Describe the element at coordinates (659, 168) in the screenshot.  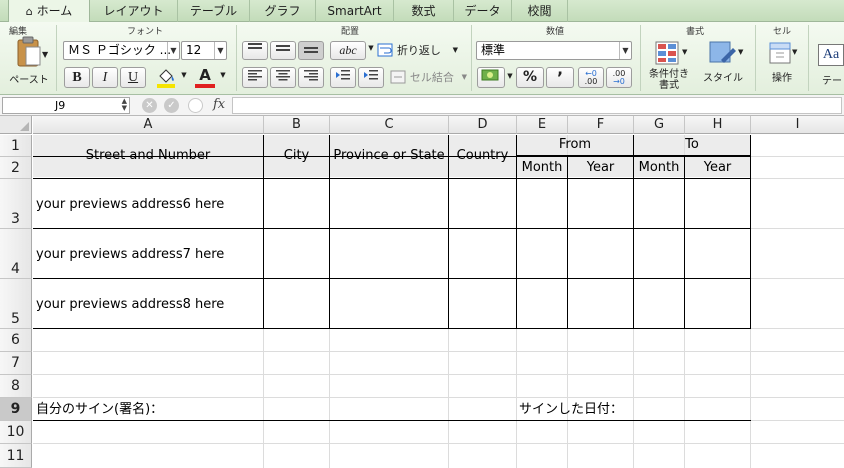
I see `header-to-month: Month` at that location.